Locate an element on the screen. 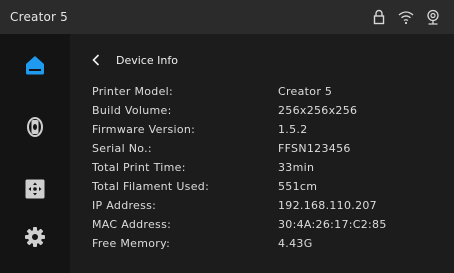  home-icon is located at coordinates (35, 65).